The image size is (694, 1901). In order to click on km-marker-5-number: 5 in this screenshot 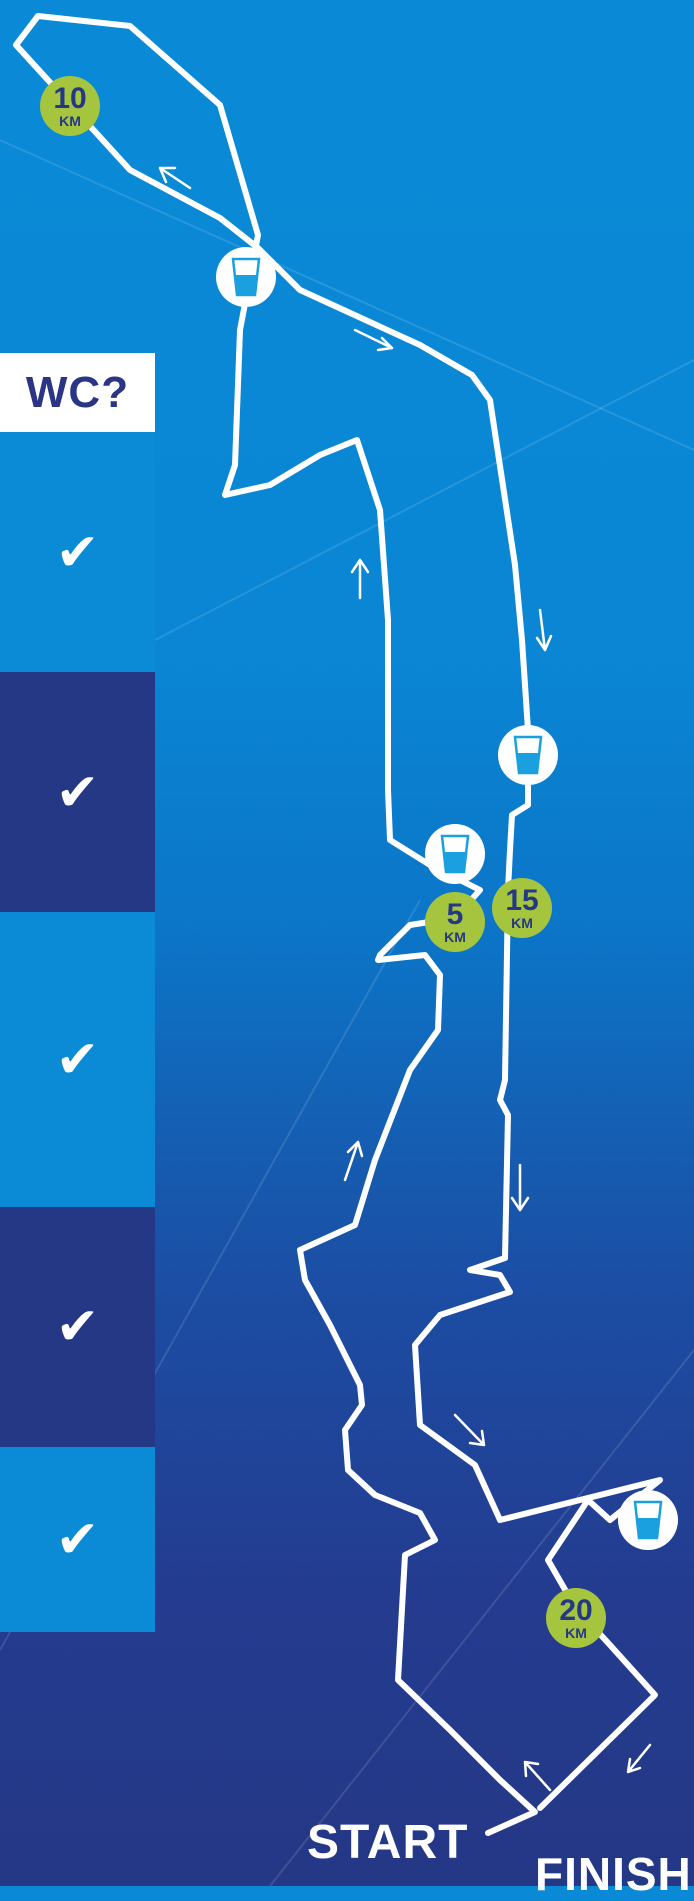, I will do `click(455, 914)`.